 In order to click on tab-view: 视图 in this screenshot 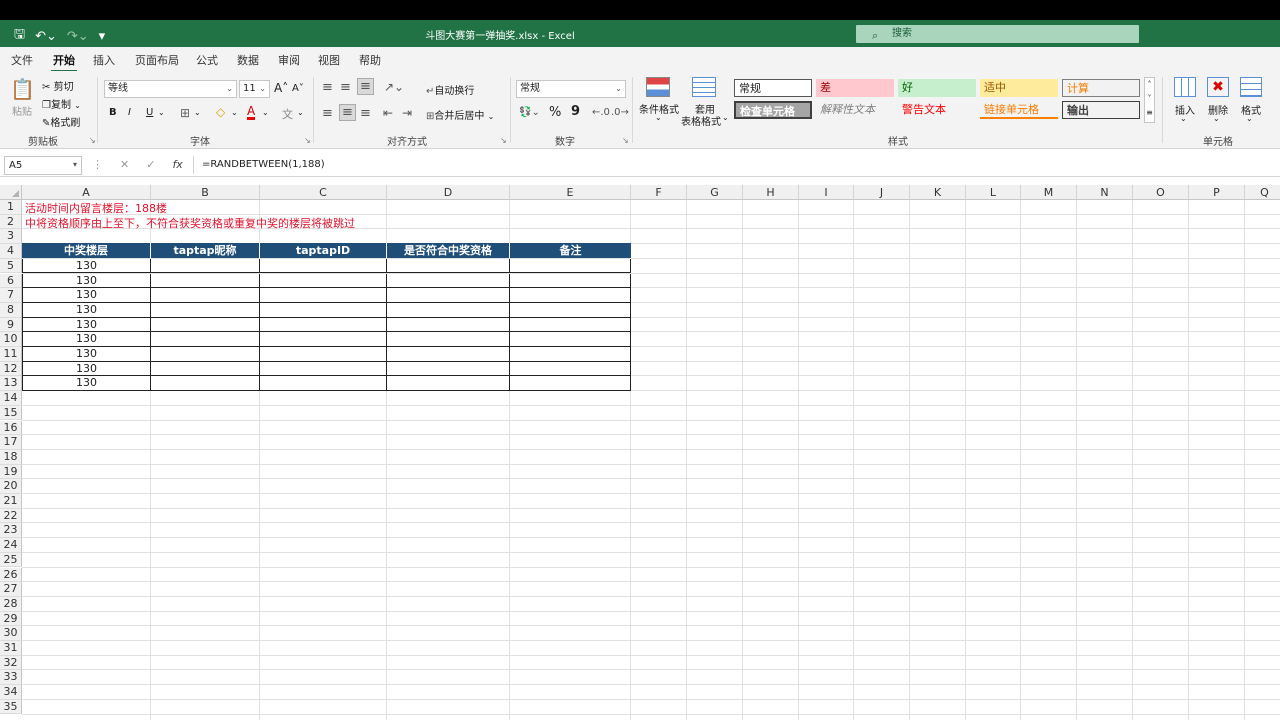, I will do `click(329, 60)`.